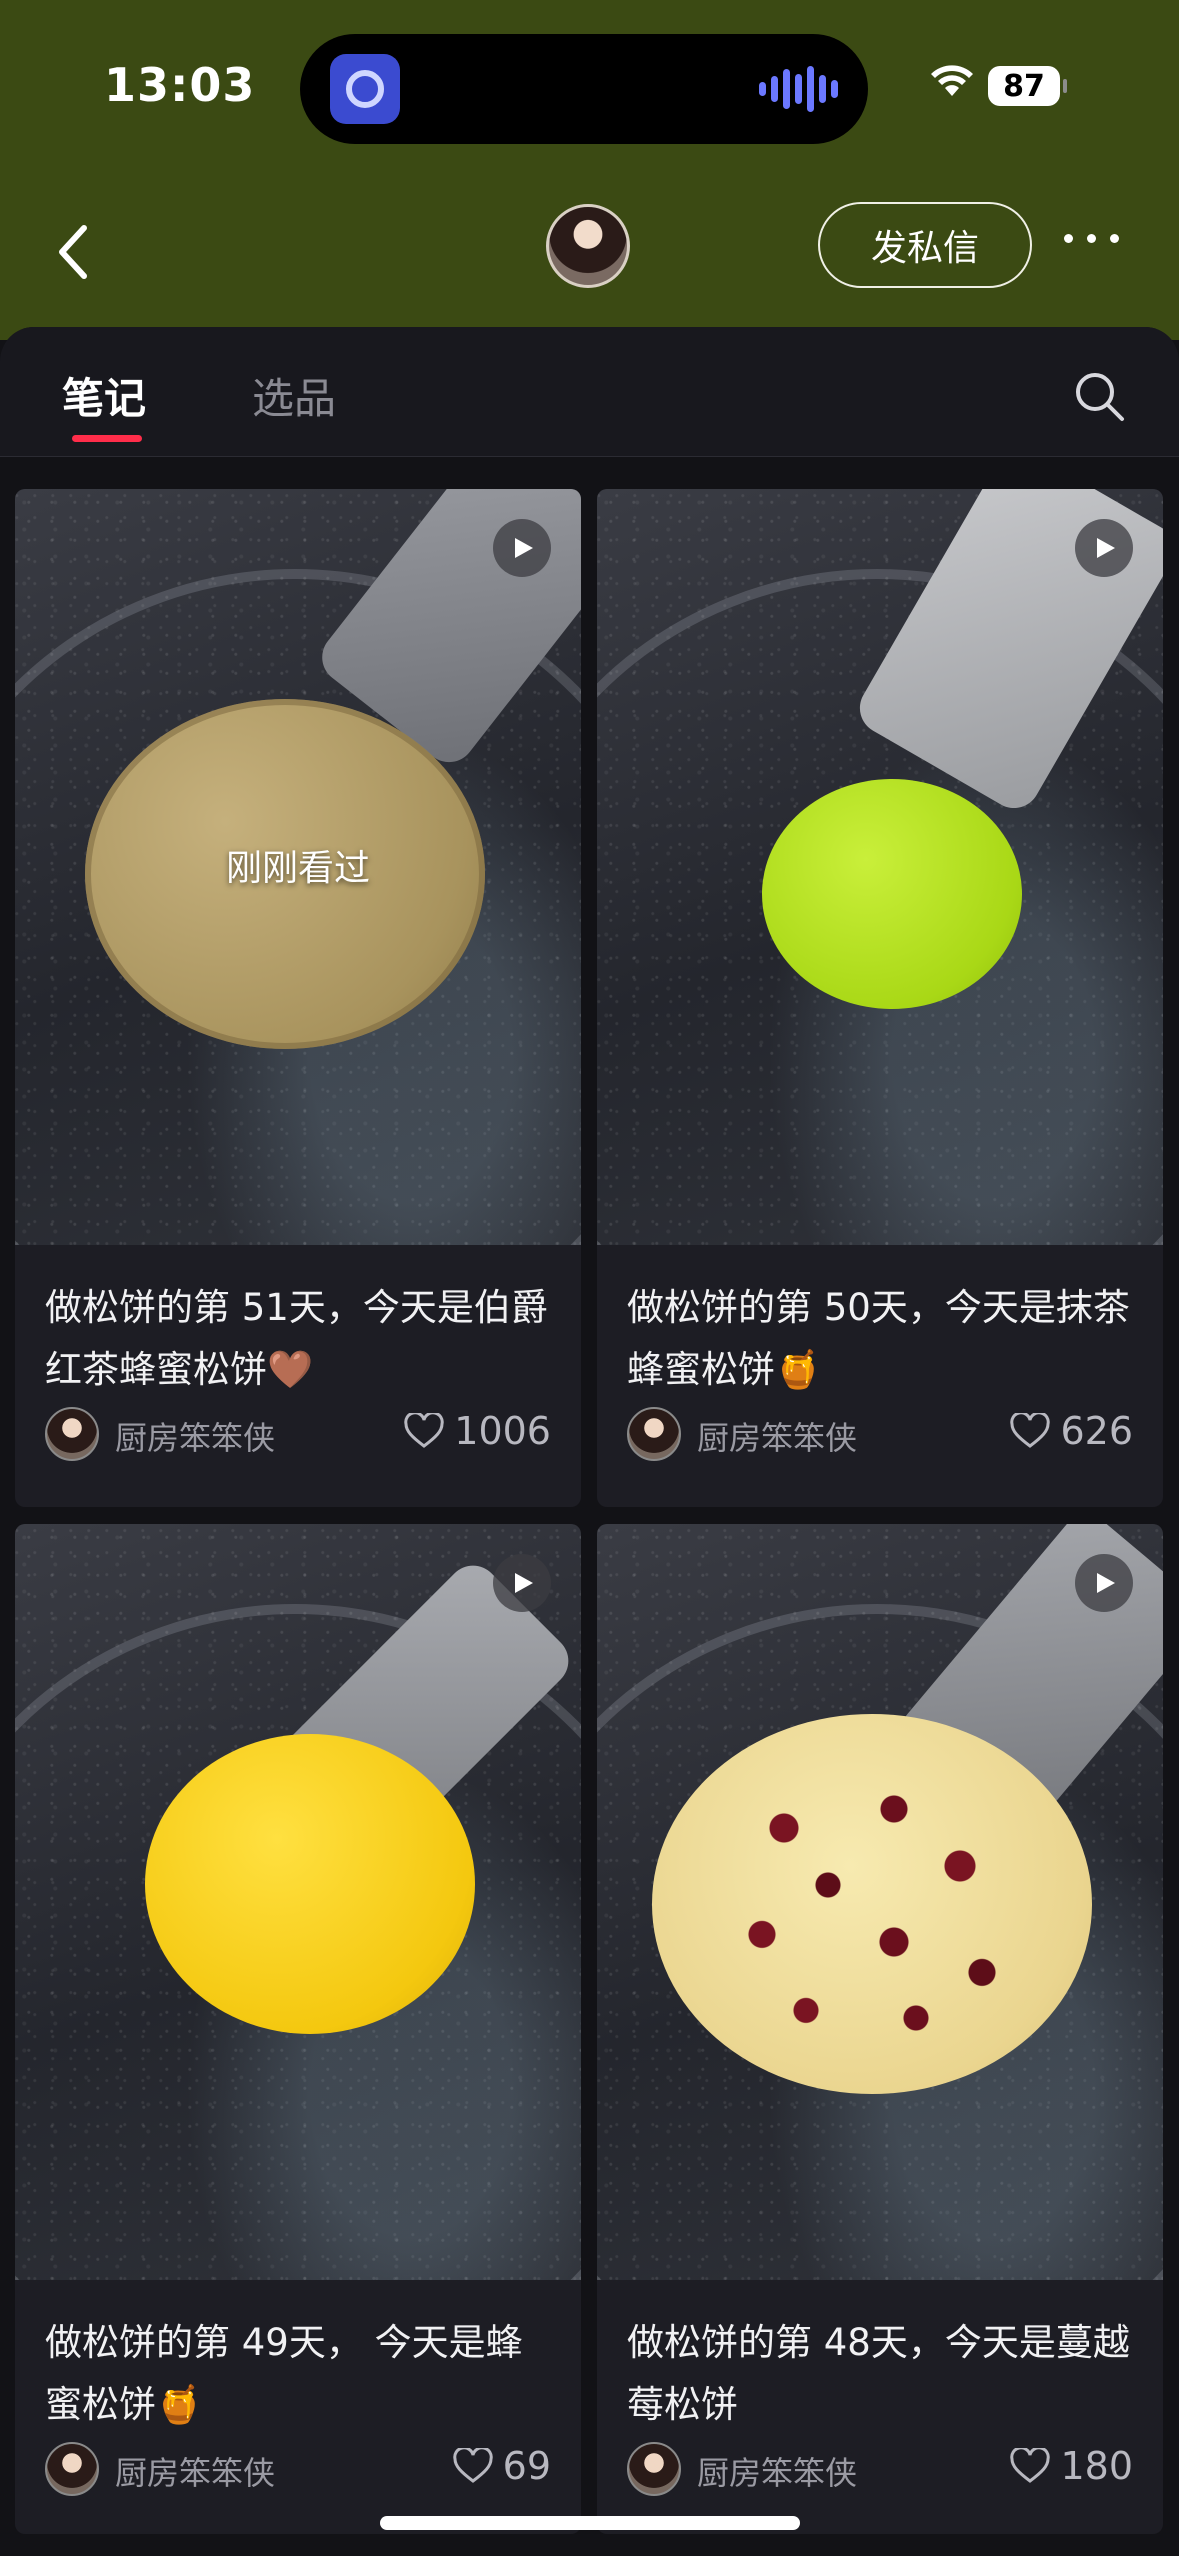  I want to click on note-cover-image: 刚刚看过, so click(298, 867).